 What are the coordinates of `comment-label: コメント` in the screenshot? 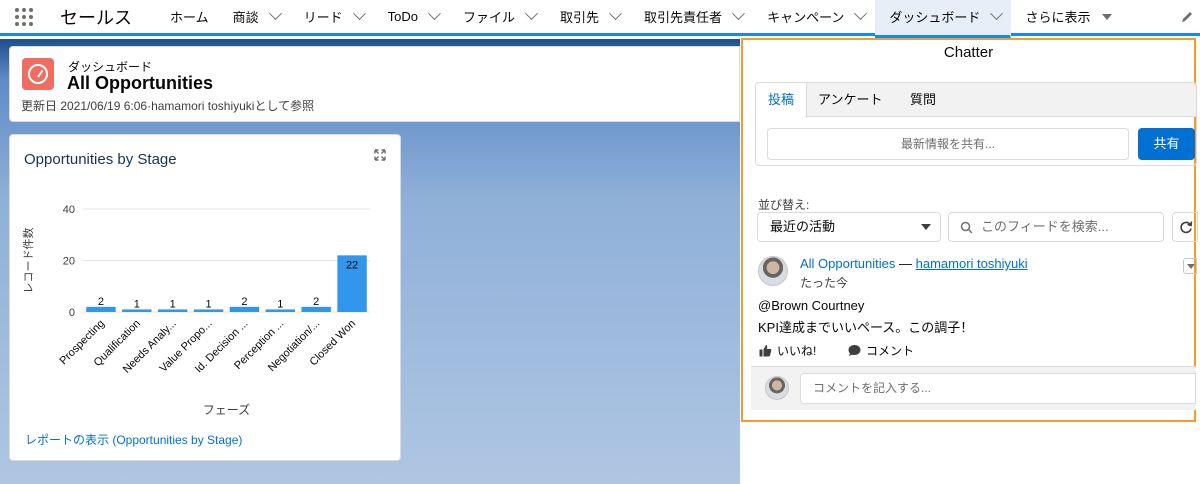 It's located at (890, 351).